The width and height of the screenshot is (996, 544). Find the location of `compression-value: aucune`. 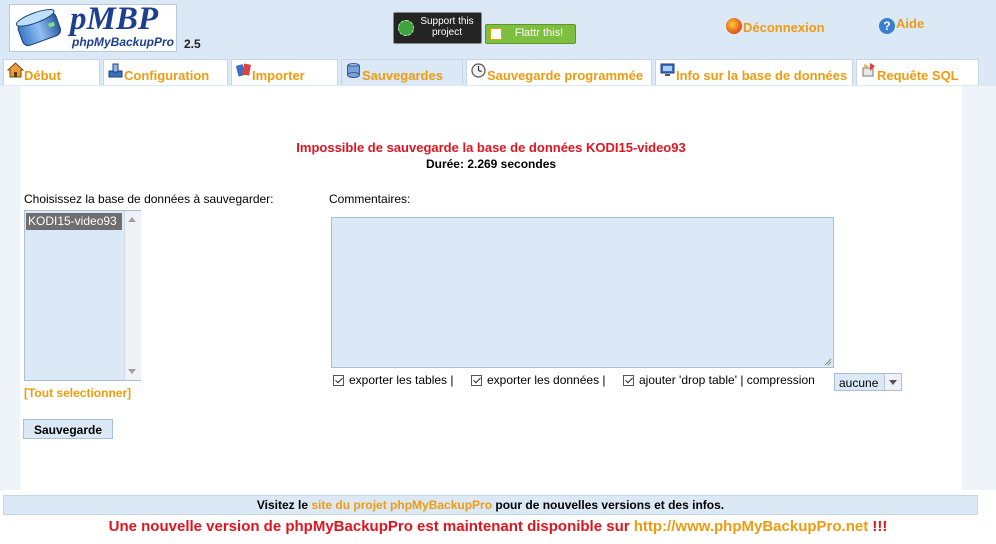

compression-value: aucune is located at coordinates (859, 383).